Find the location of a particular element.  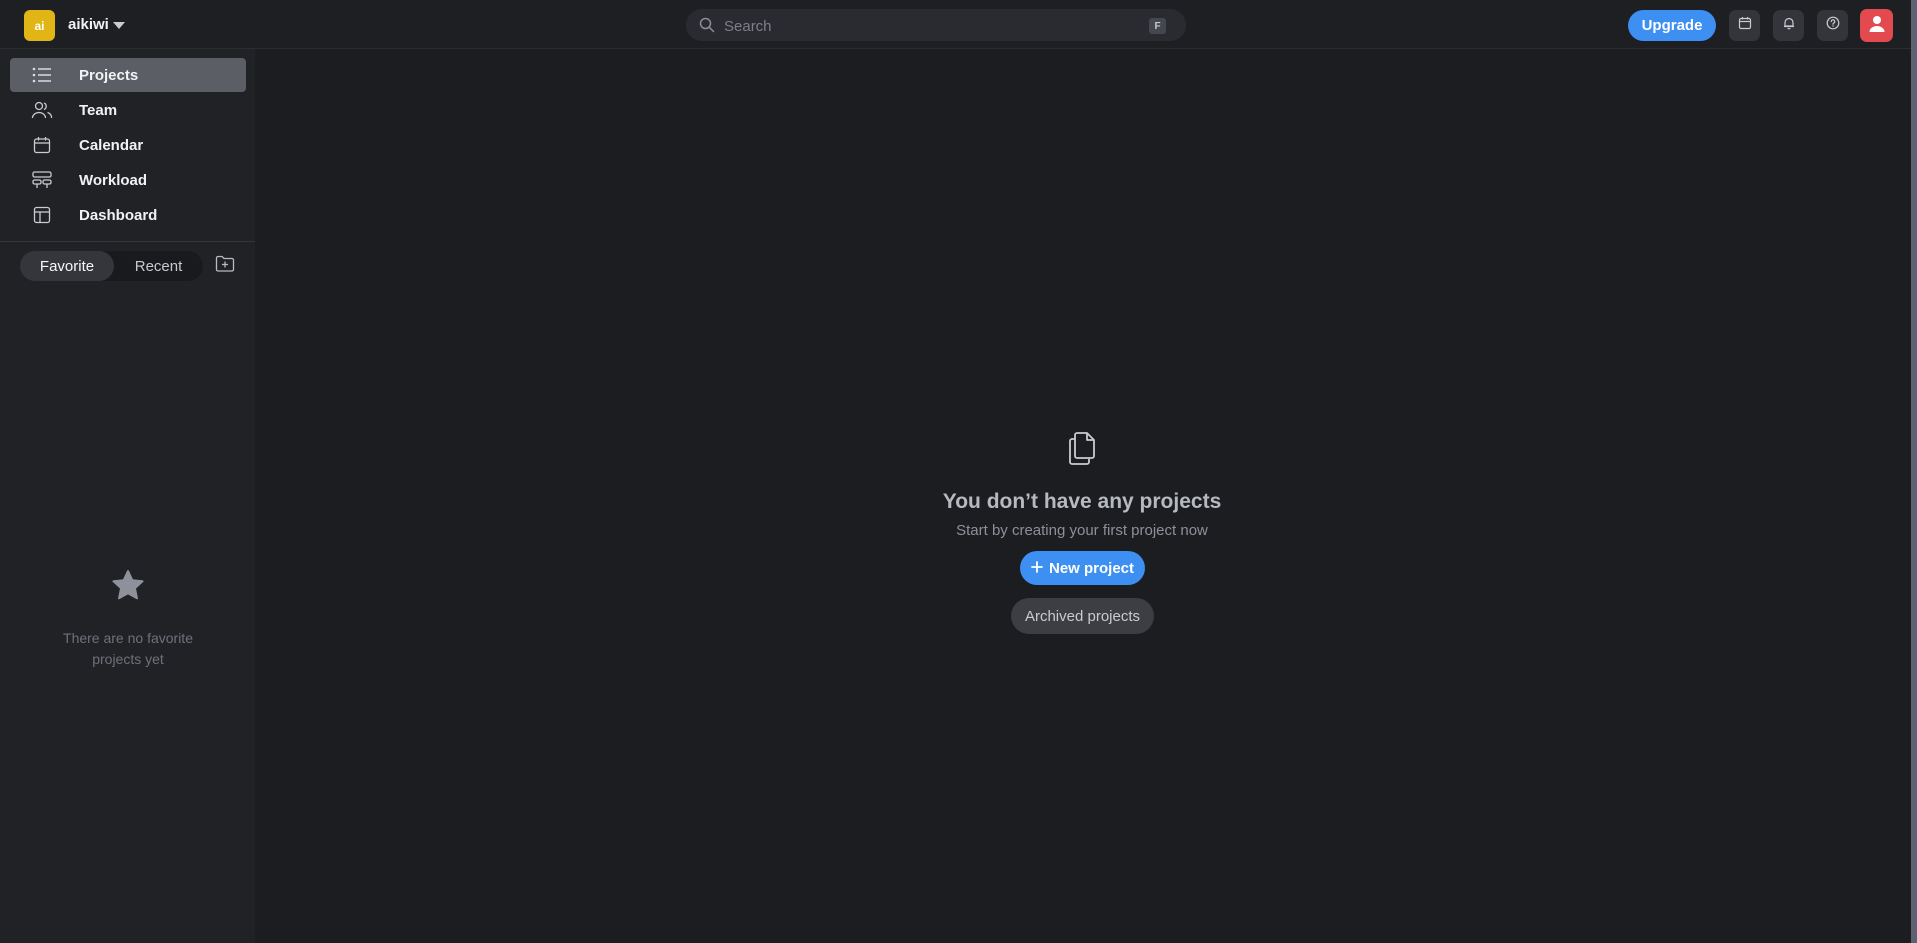

workspace-logo: ai is located at coordinates (39, 25).